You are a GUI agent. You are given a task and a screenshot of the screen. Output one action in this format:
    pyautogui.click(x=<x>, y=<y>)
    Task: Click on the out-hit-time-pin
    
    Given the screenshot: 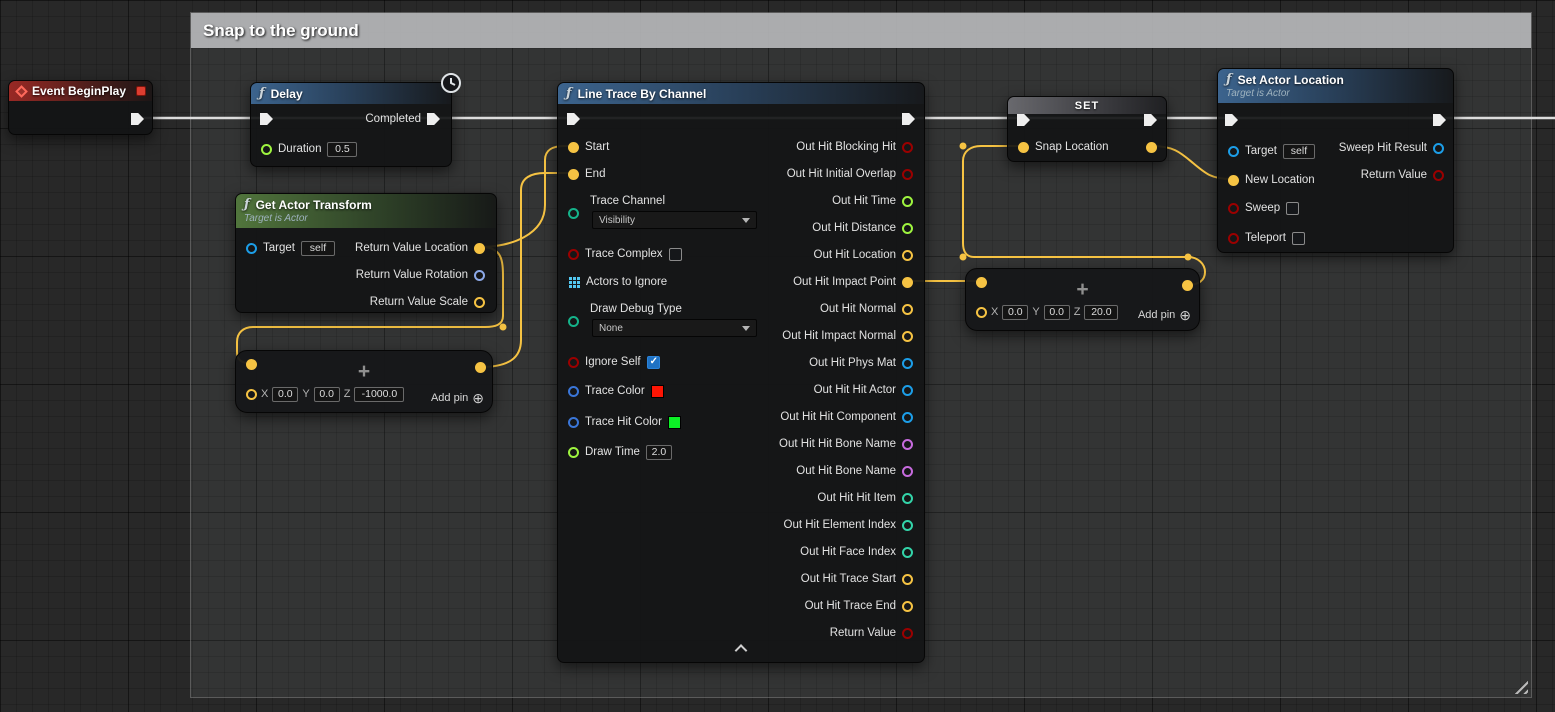 What is the action you would take?
    pyautogui.click(x=907, y=201)
    